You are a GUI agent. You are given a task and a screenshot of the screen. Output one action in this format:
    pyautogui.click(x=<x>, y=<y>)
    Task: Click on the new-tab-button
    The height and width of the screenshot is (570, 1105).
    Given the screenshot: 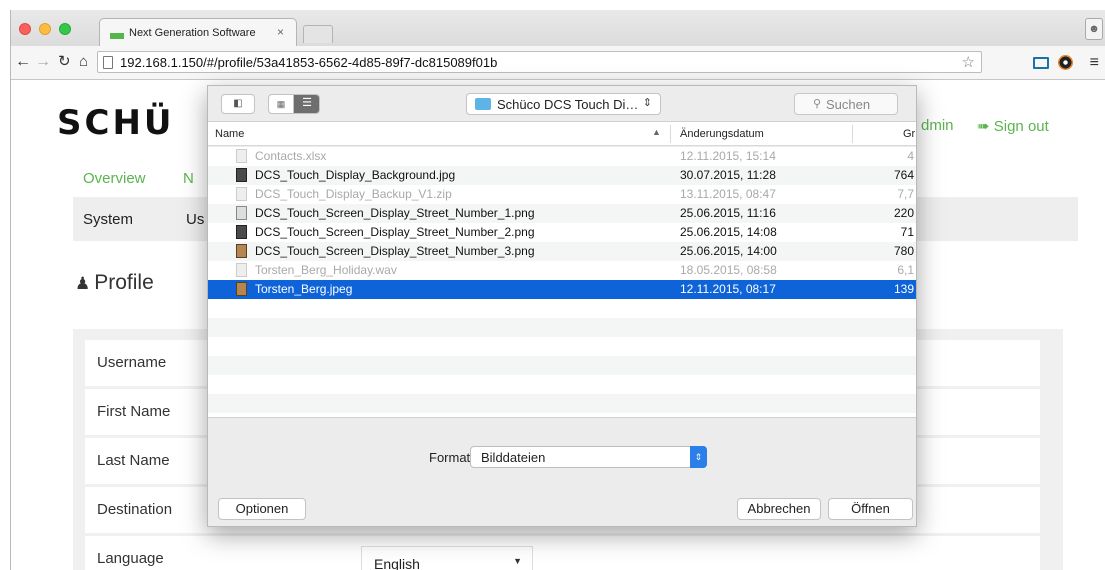 What is the action you would take?
    pyautogui.click(x=318, y=34)
    